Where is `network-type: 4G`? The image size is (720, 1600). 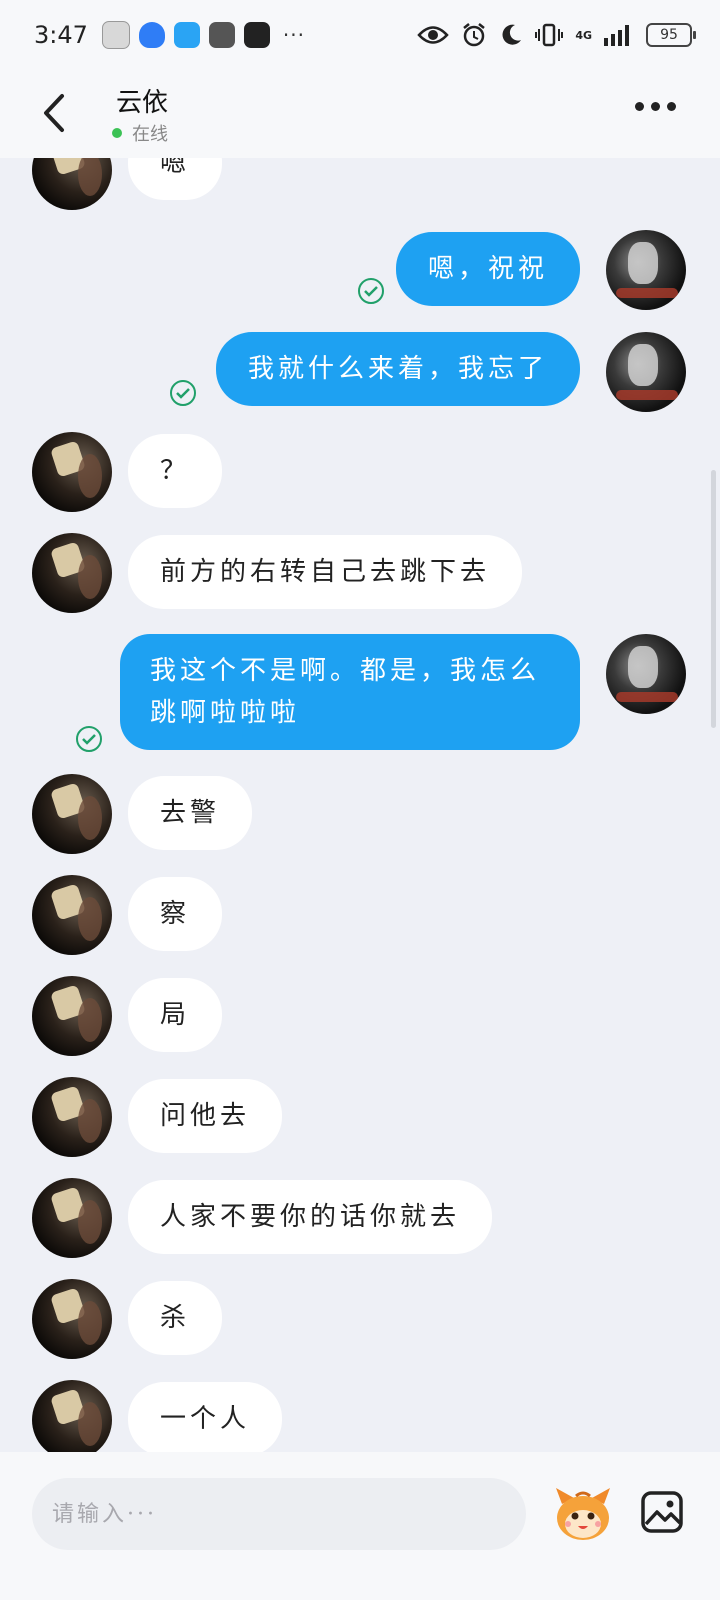
network-type: 4G is located at coordinates (583, 35).